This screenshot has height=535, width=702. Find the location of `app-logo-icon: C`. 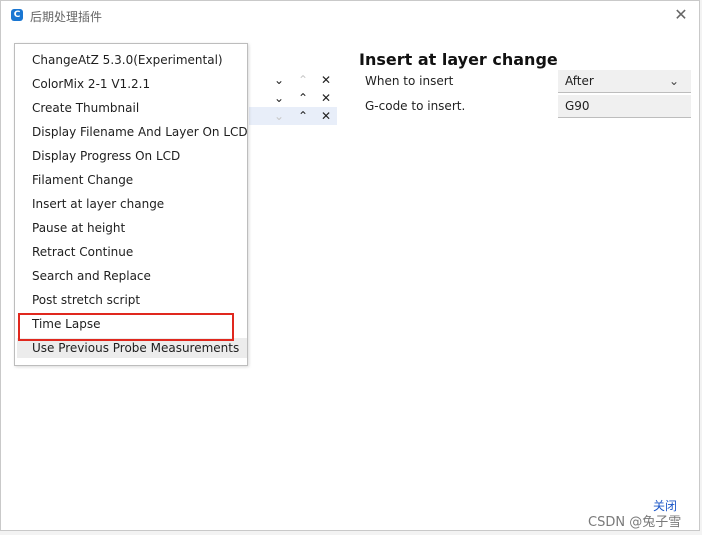

app-logo-icon: C is located at coordinates (17, 15).